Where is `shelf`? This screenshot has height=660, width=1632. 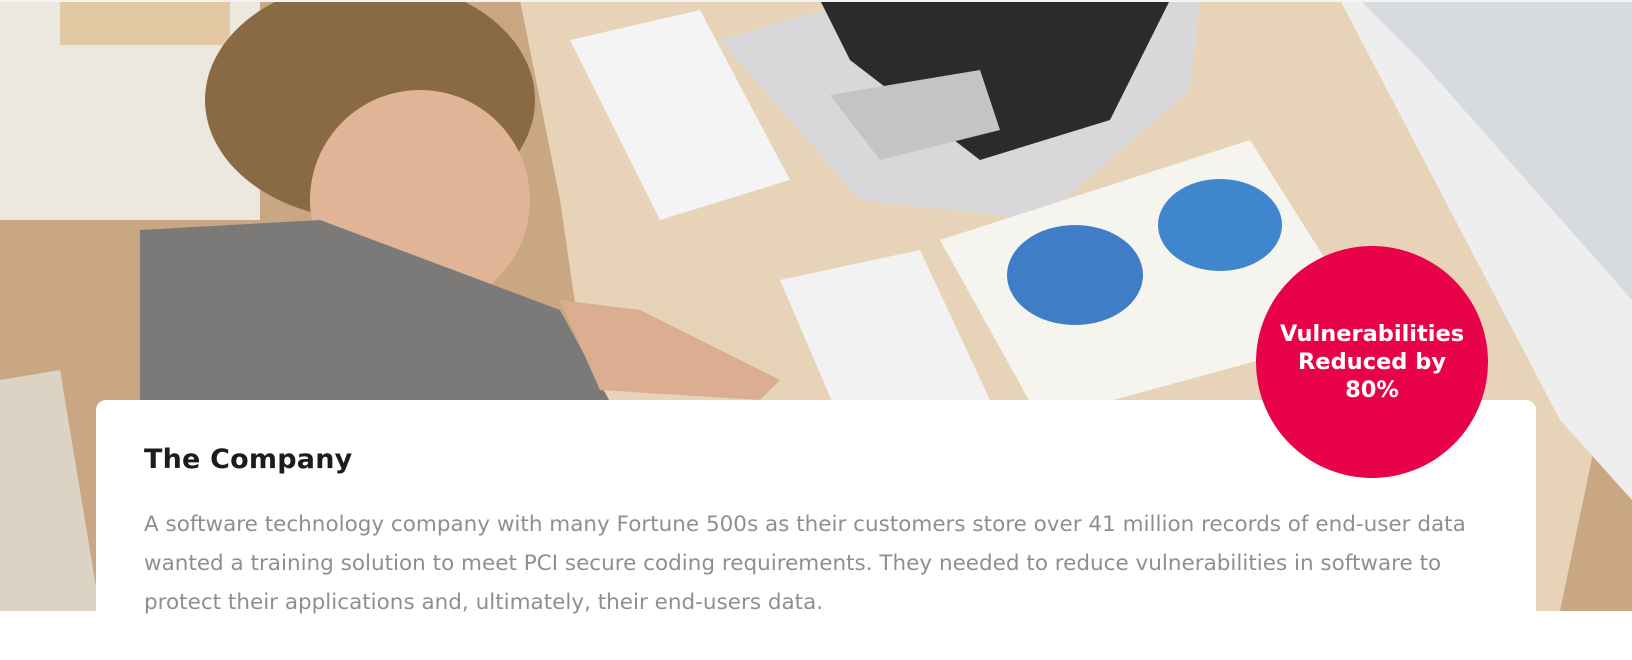
shelf is located at coordinates (145, 22).